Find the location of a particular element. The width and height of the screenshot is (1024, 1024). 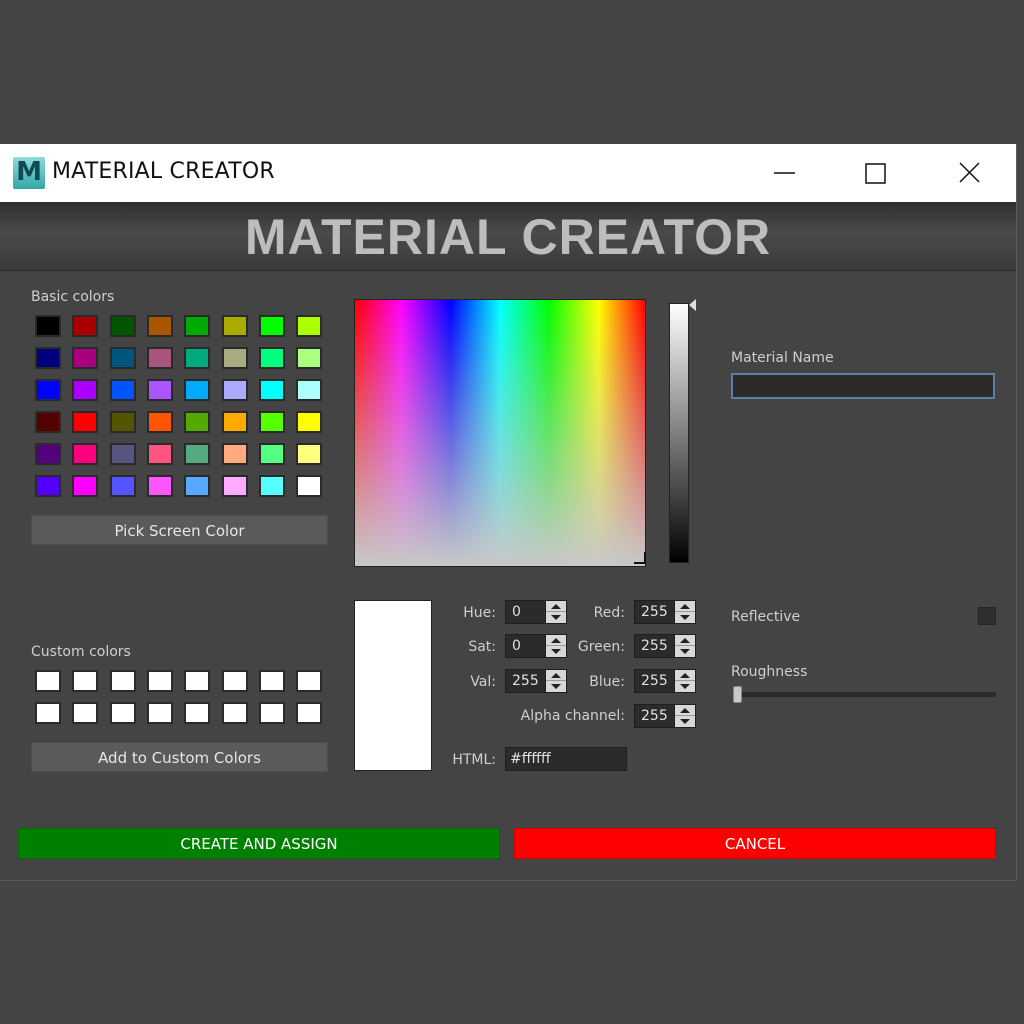

red-down-button is located at coordinates (685, 617).